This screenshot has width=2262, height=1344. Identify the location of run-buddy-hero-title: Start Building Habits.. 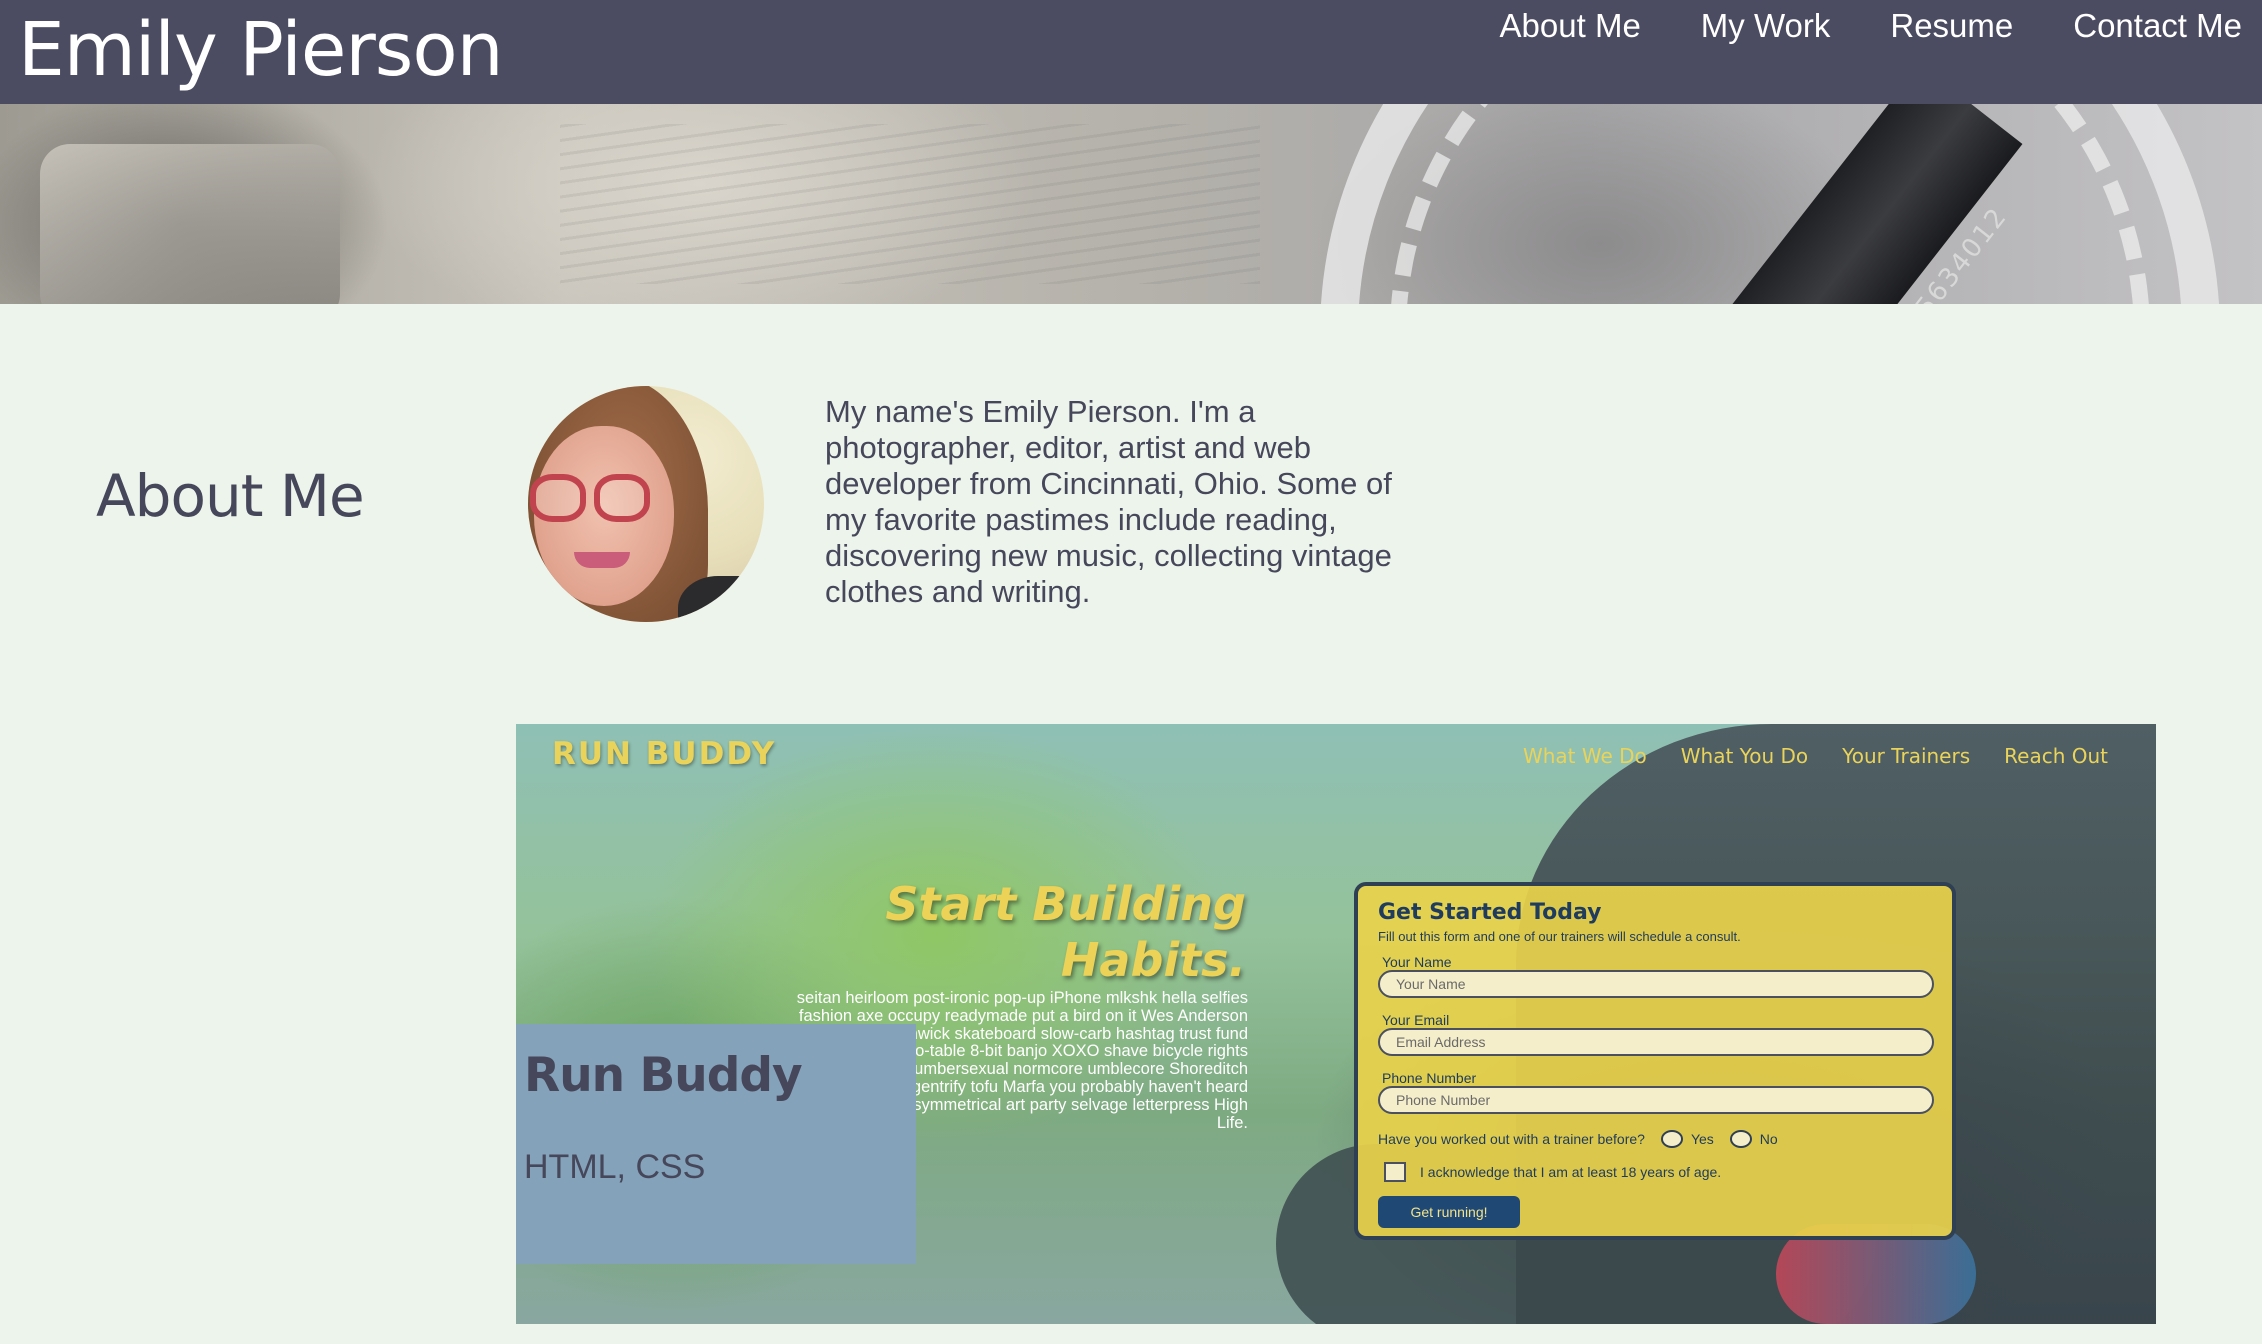
(1031, 932).